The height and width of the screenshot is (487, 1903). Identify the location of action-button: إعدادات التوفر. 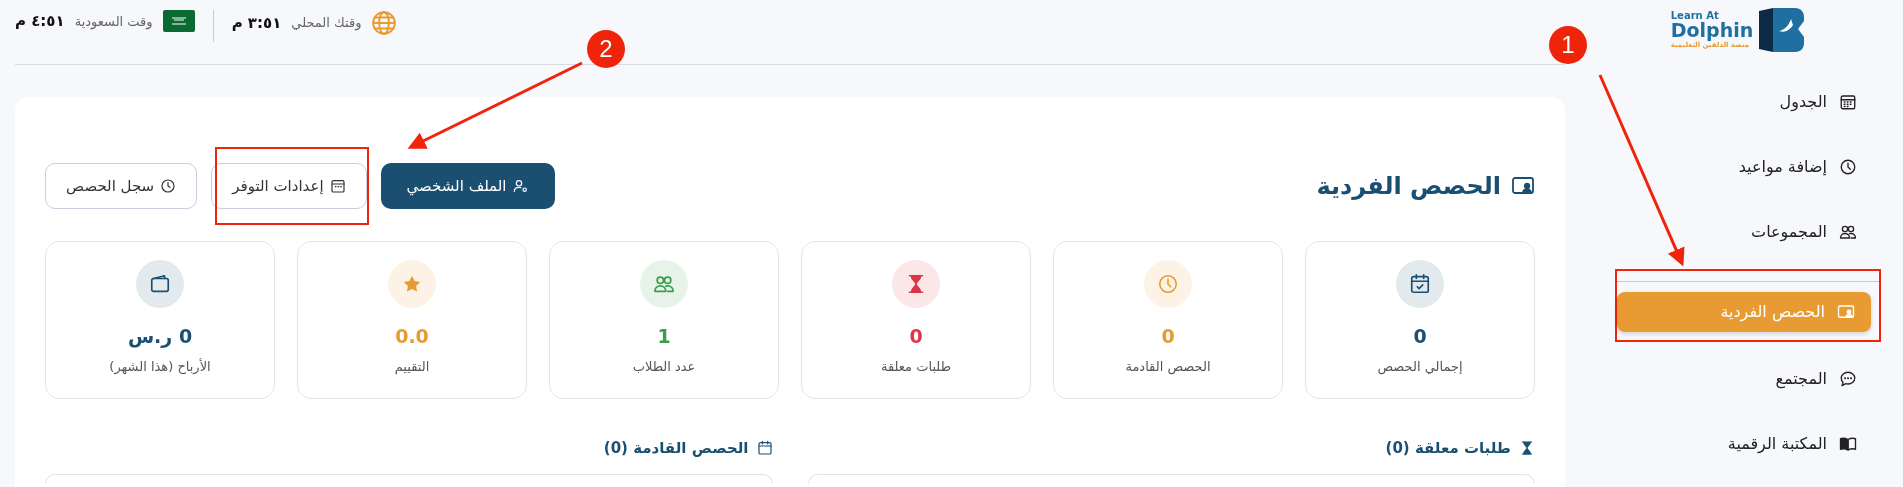
(289, 186).